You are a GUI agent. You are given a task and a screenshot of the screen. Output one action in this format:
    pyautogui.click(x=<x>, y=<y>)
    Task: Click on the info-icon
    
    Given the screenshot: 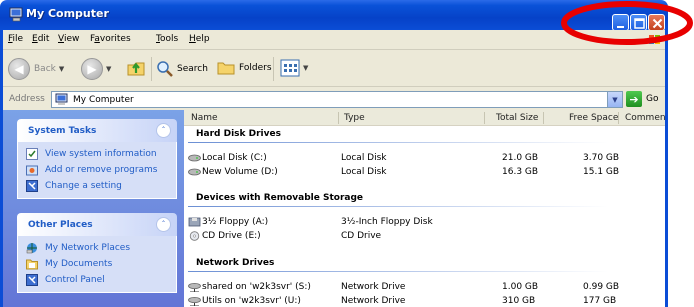 What is the action you would take?
    pyautogui.click(x=32, y=154)
    